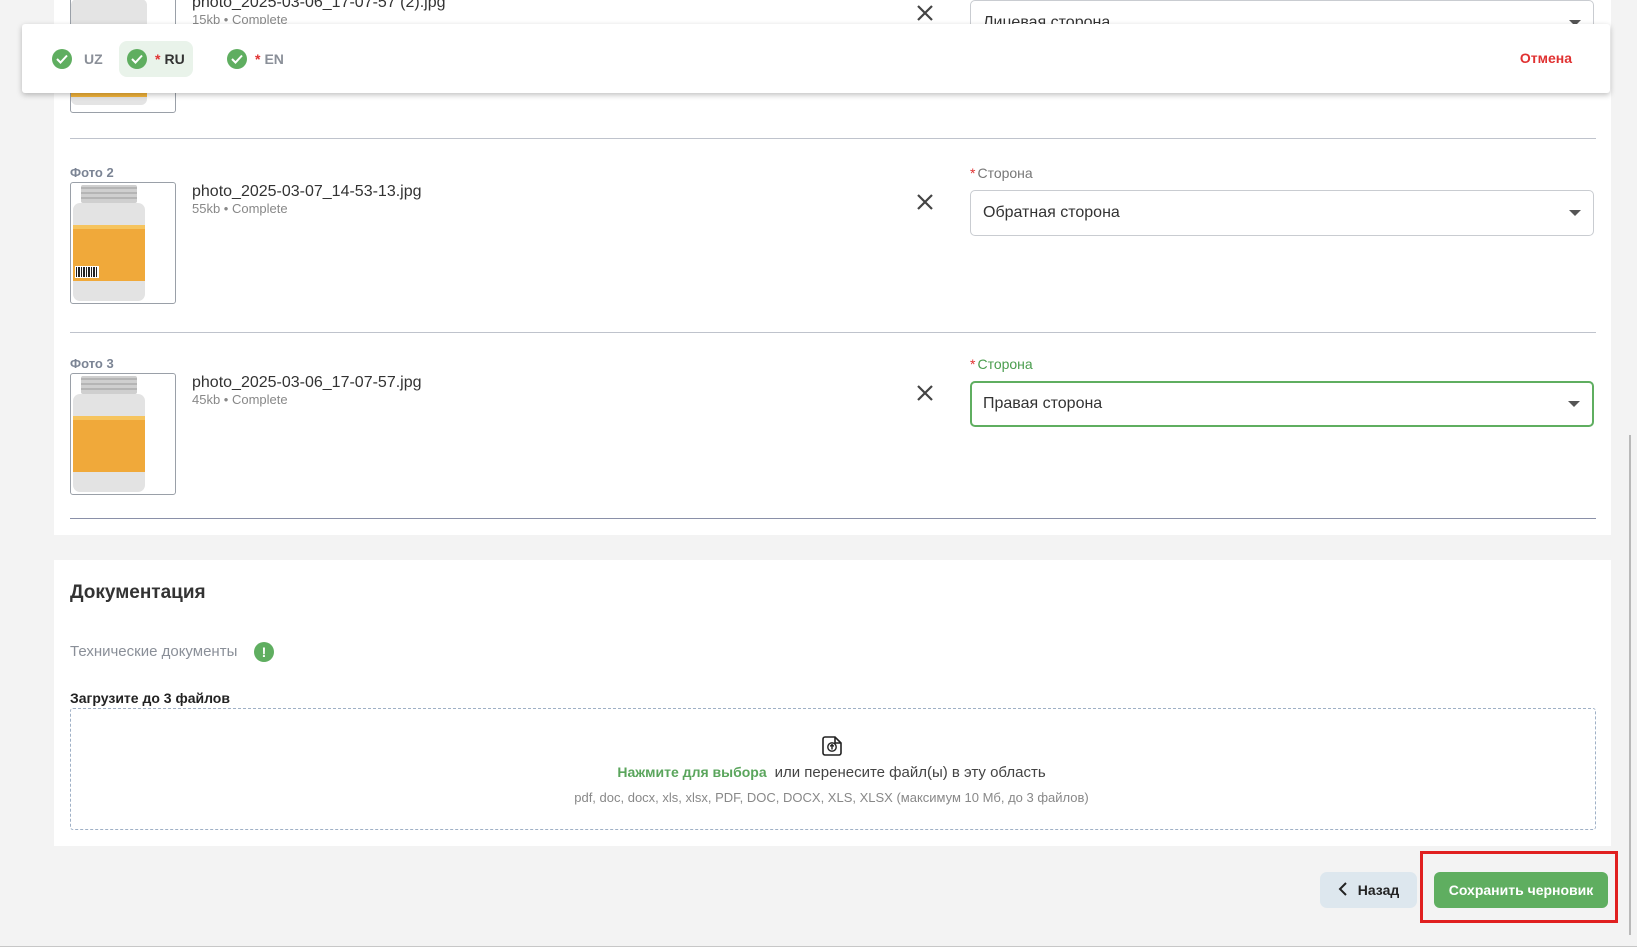 The image size is (1637, 947). I want to click on upload-icon, so click(832, 748).